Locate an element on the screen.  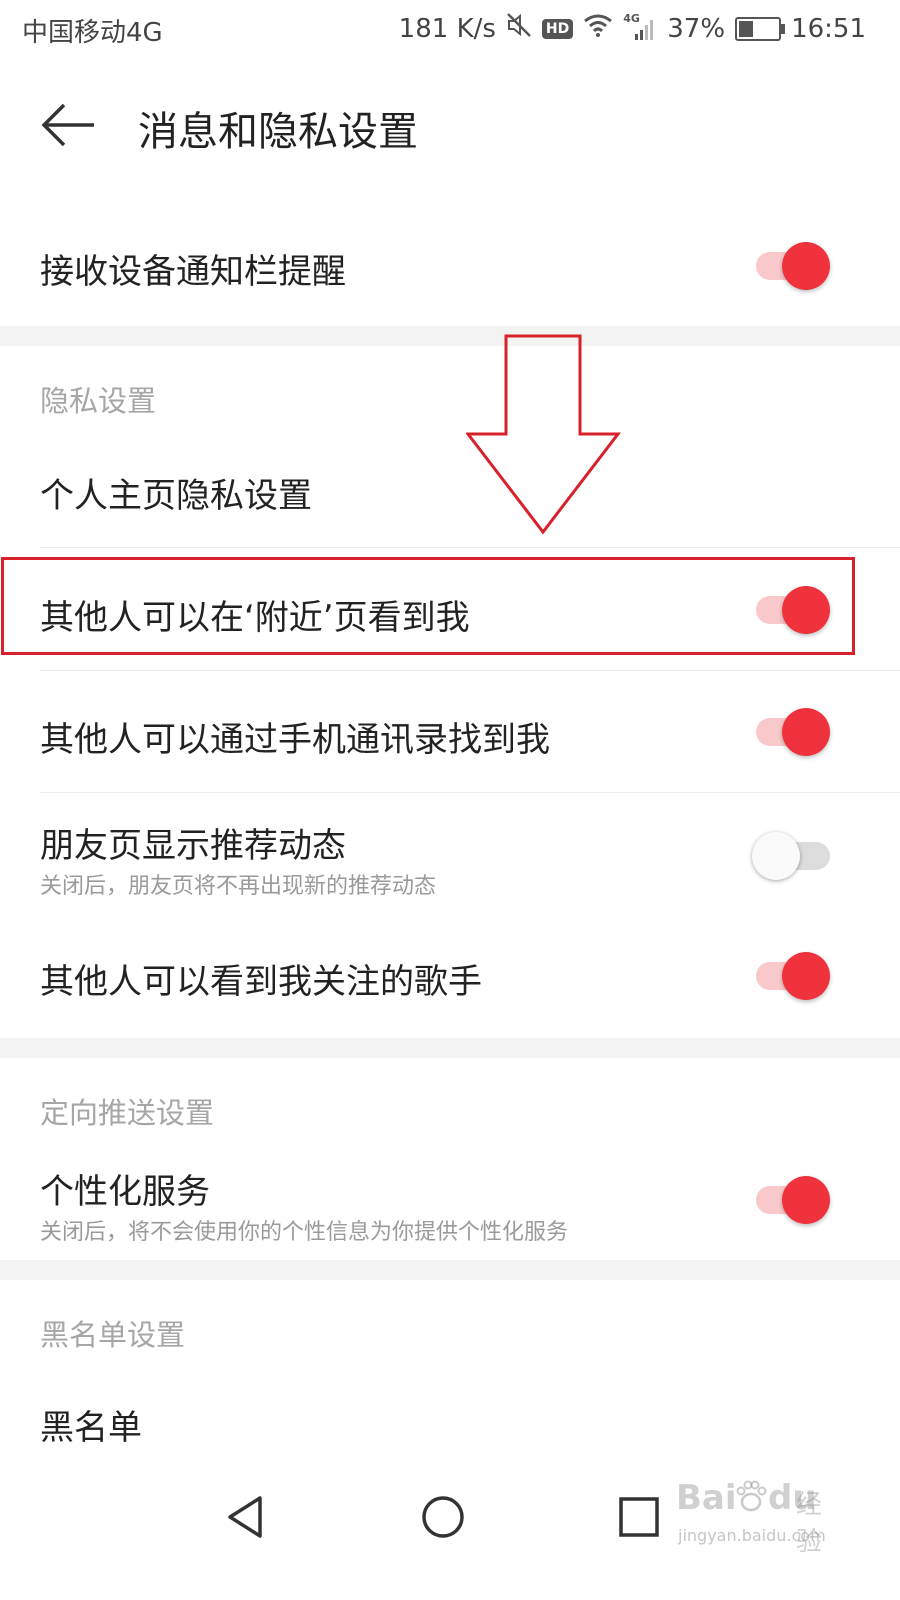
contacts-findable-toggle is located at coordinates (794, 732).